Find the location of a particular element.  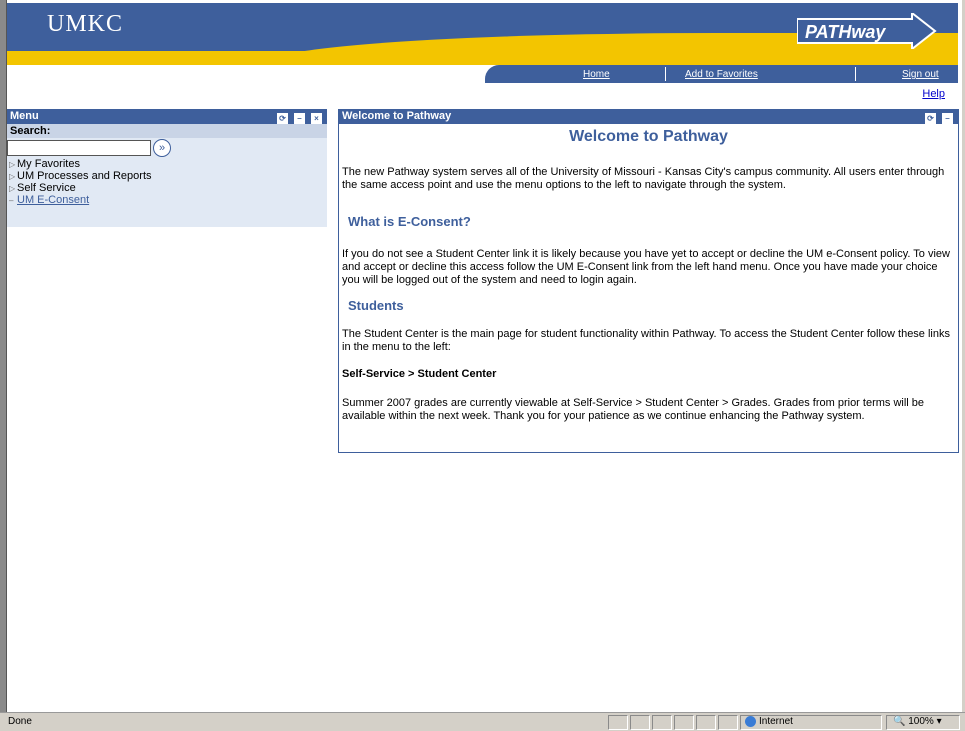

zoom-level: 100% is located at coordinates (921, 721).